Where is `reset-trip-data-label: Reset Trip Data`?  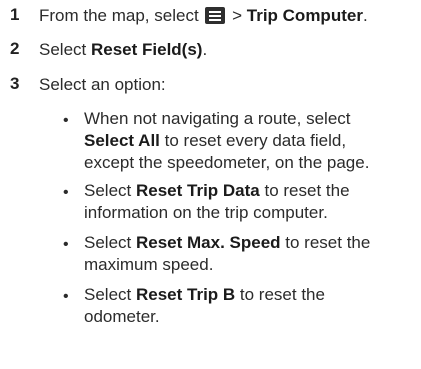
reset-trip-data-label: Reset Trip Data is located at coordinates (197, 190).